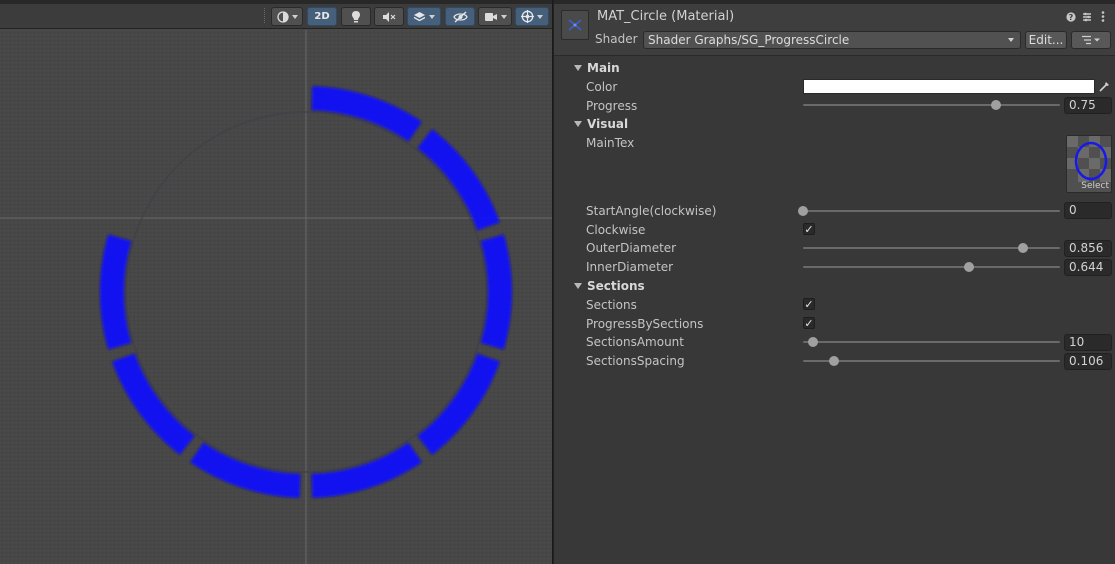  I want to click on progress-label: Progress, so click(612, 106).